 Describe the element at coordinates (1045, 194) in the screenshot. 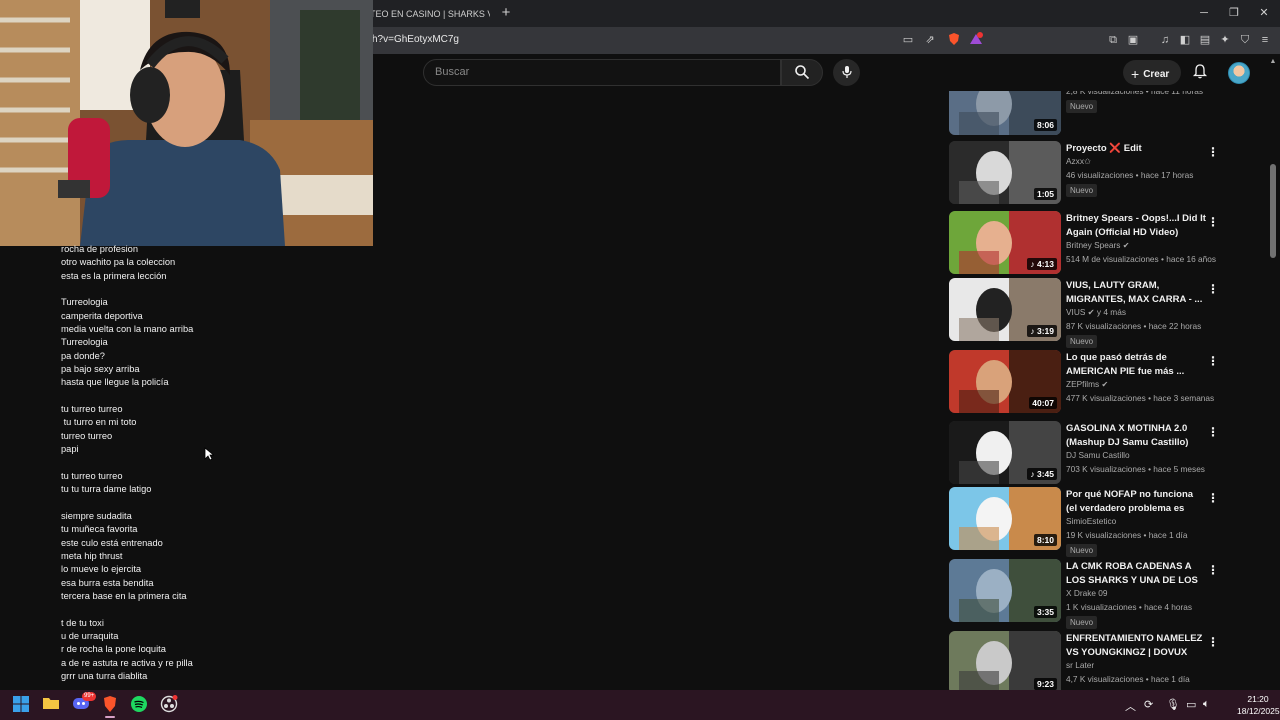

I see `duration-text: 1:05` at that location.